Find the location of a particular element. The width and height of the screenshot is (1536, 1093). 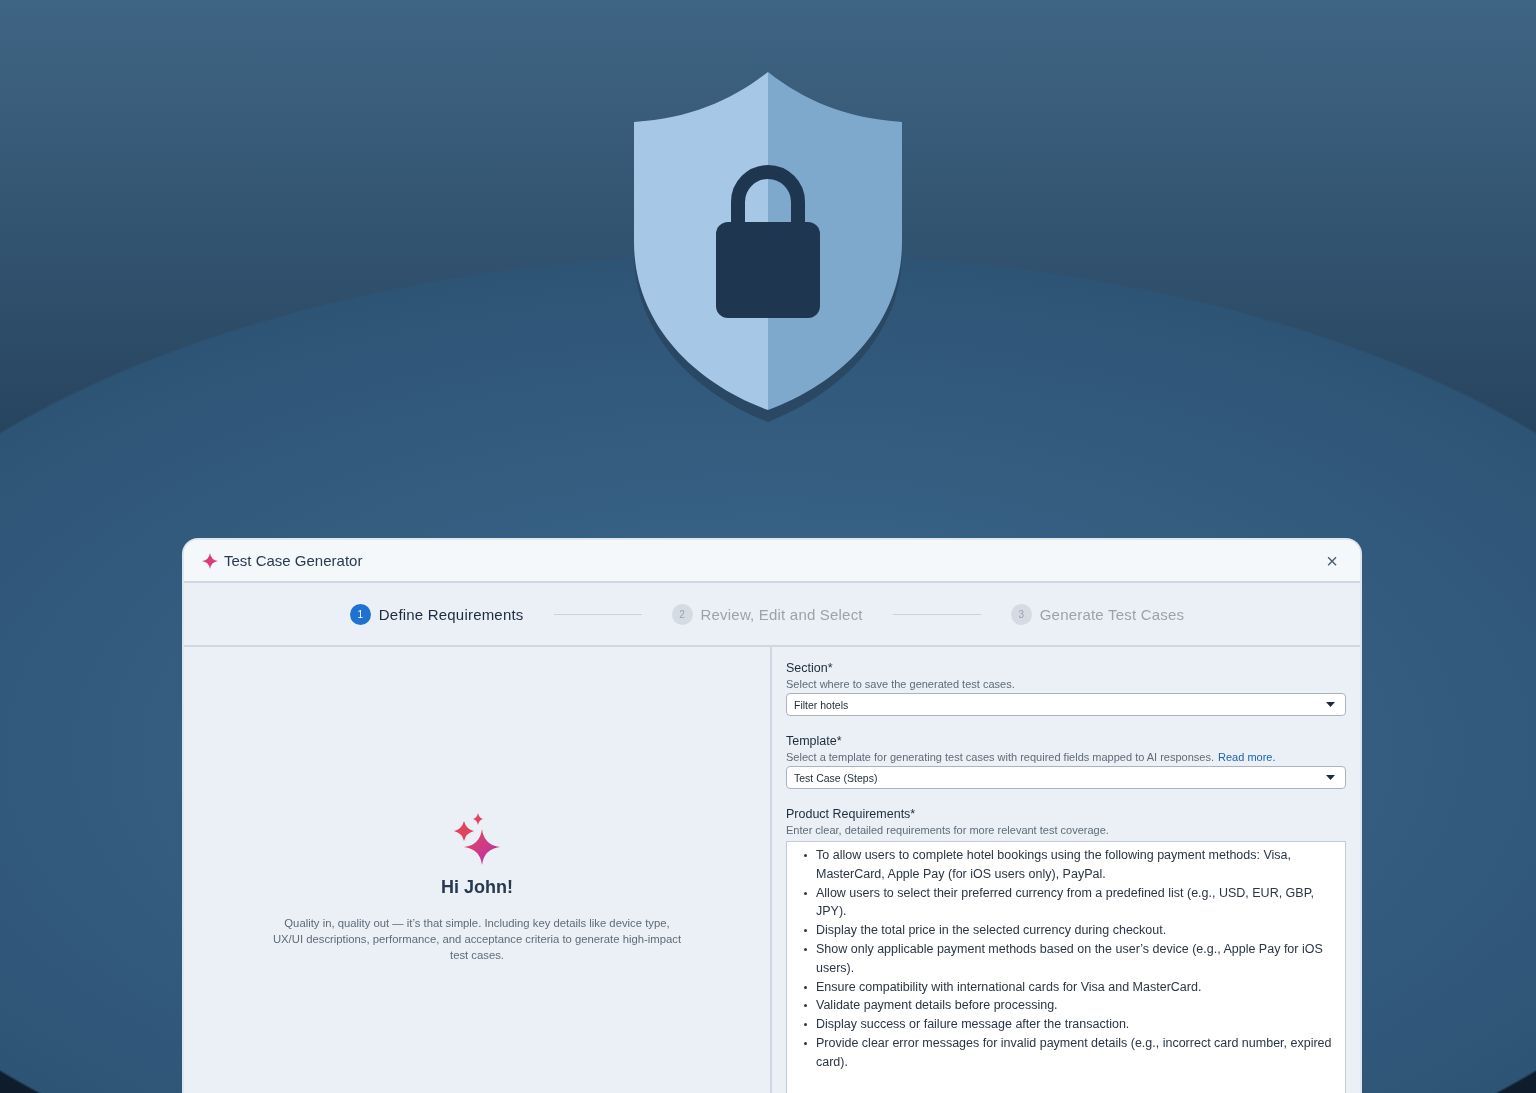

step-number: 2 is located at coordinates (682, 614).